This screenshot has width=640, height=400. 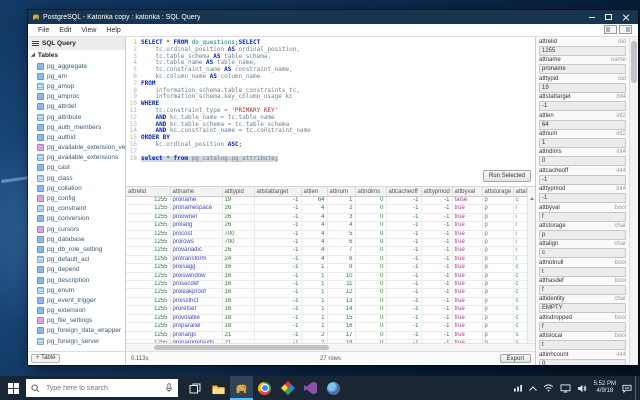 What do you see at coordinates (81, 178) in the screenshot?
I see `sidebar-item-pg_class: pg_class` at bounding box center [81, 178].